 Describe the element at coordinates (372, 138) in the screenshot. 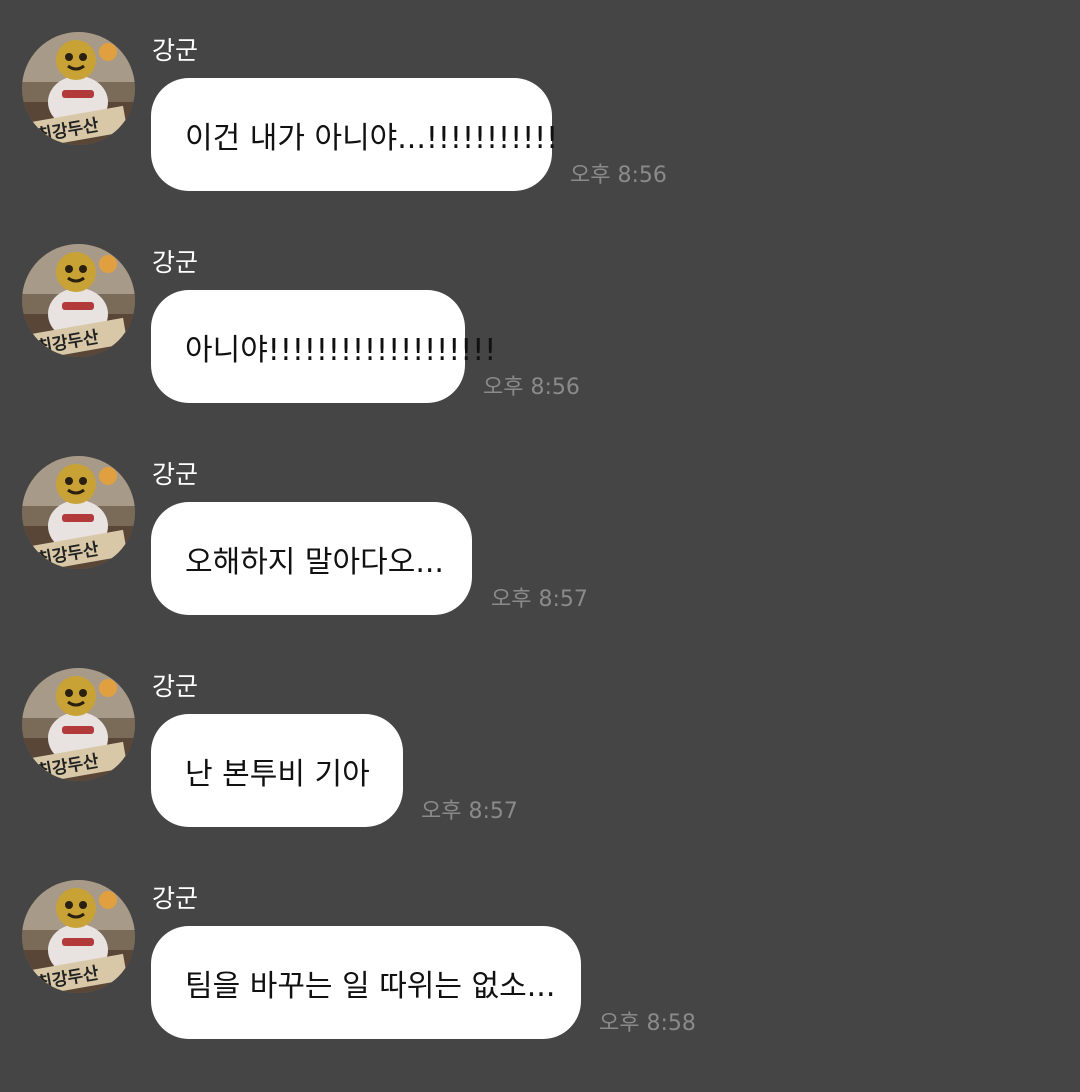

I see `message-text: 이건 내가 아니야...!!!!!!!!!!!` at that location.